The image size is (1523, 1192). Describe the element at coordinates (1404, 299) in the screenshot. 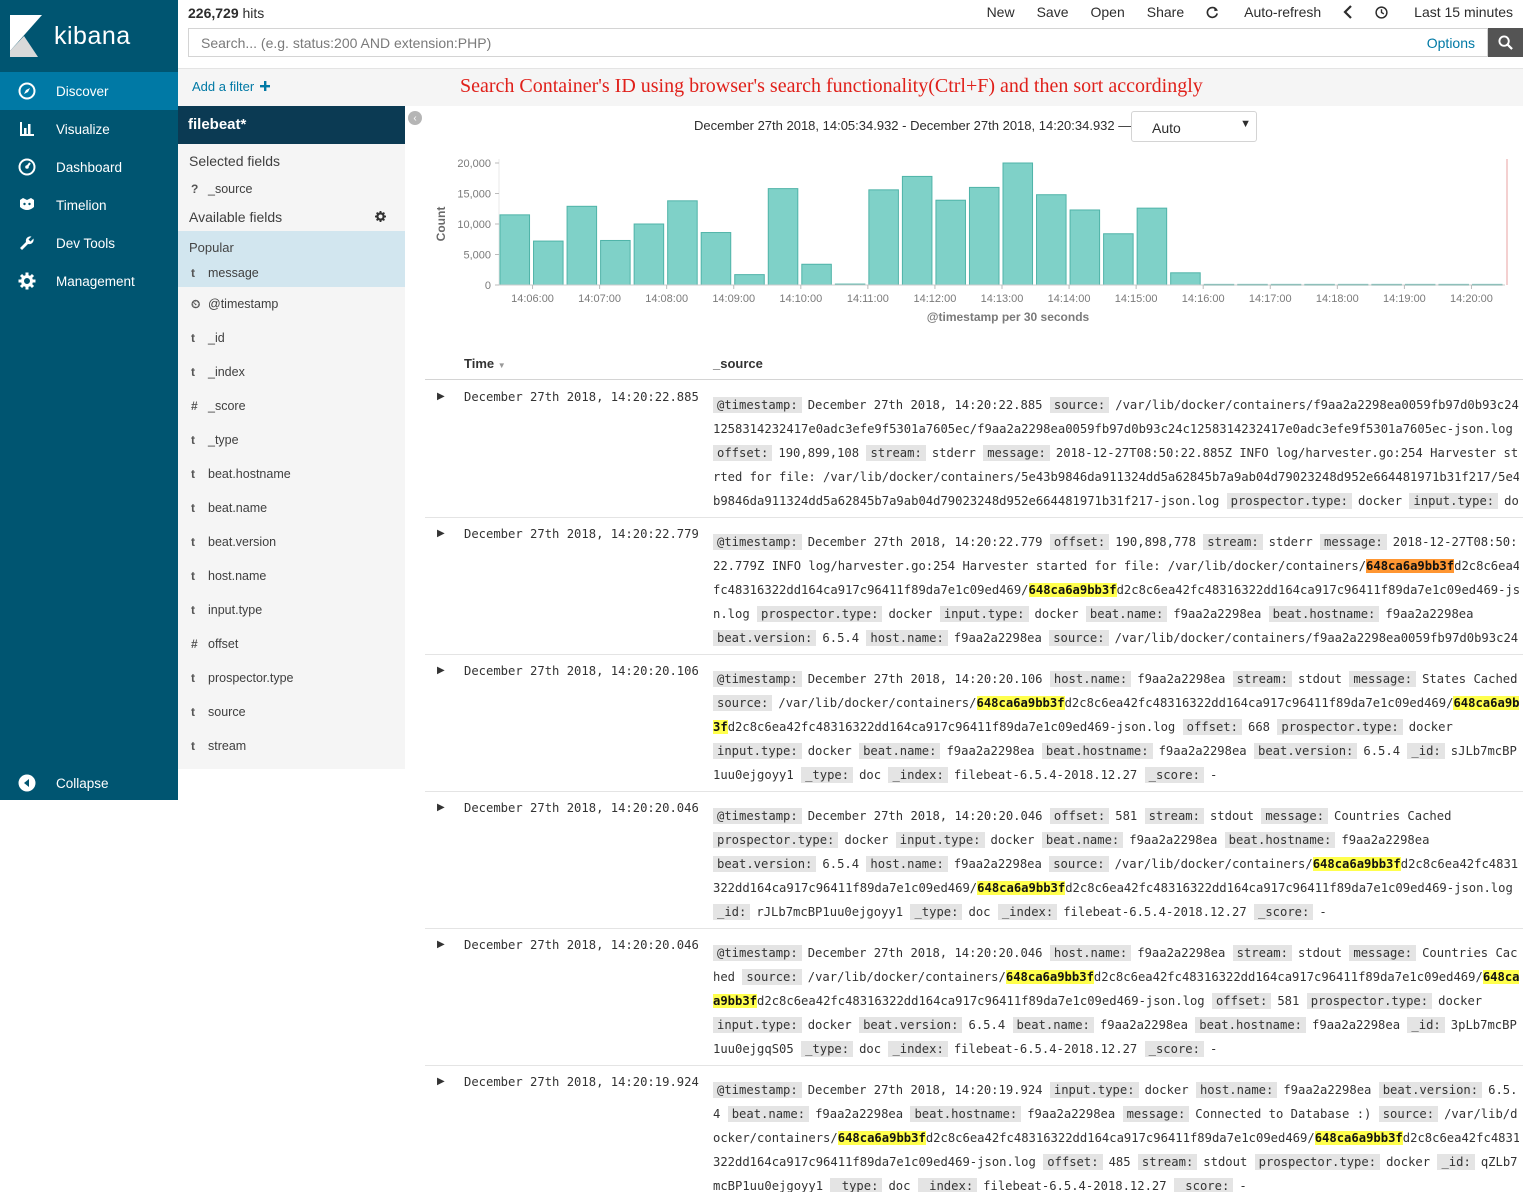

I see `x-tick-label: 14:19:00` at that location.